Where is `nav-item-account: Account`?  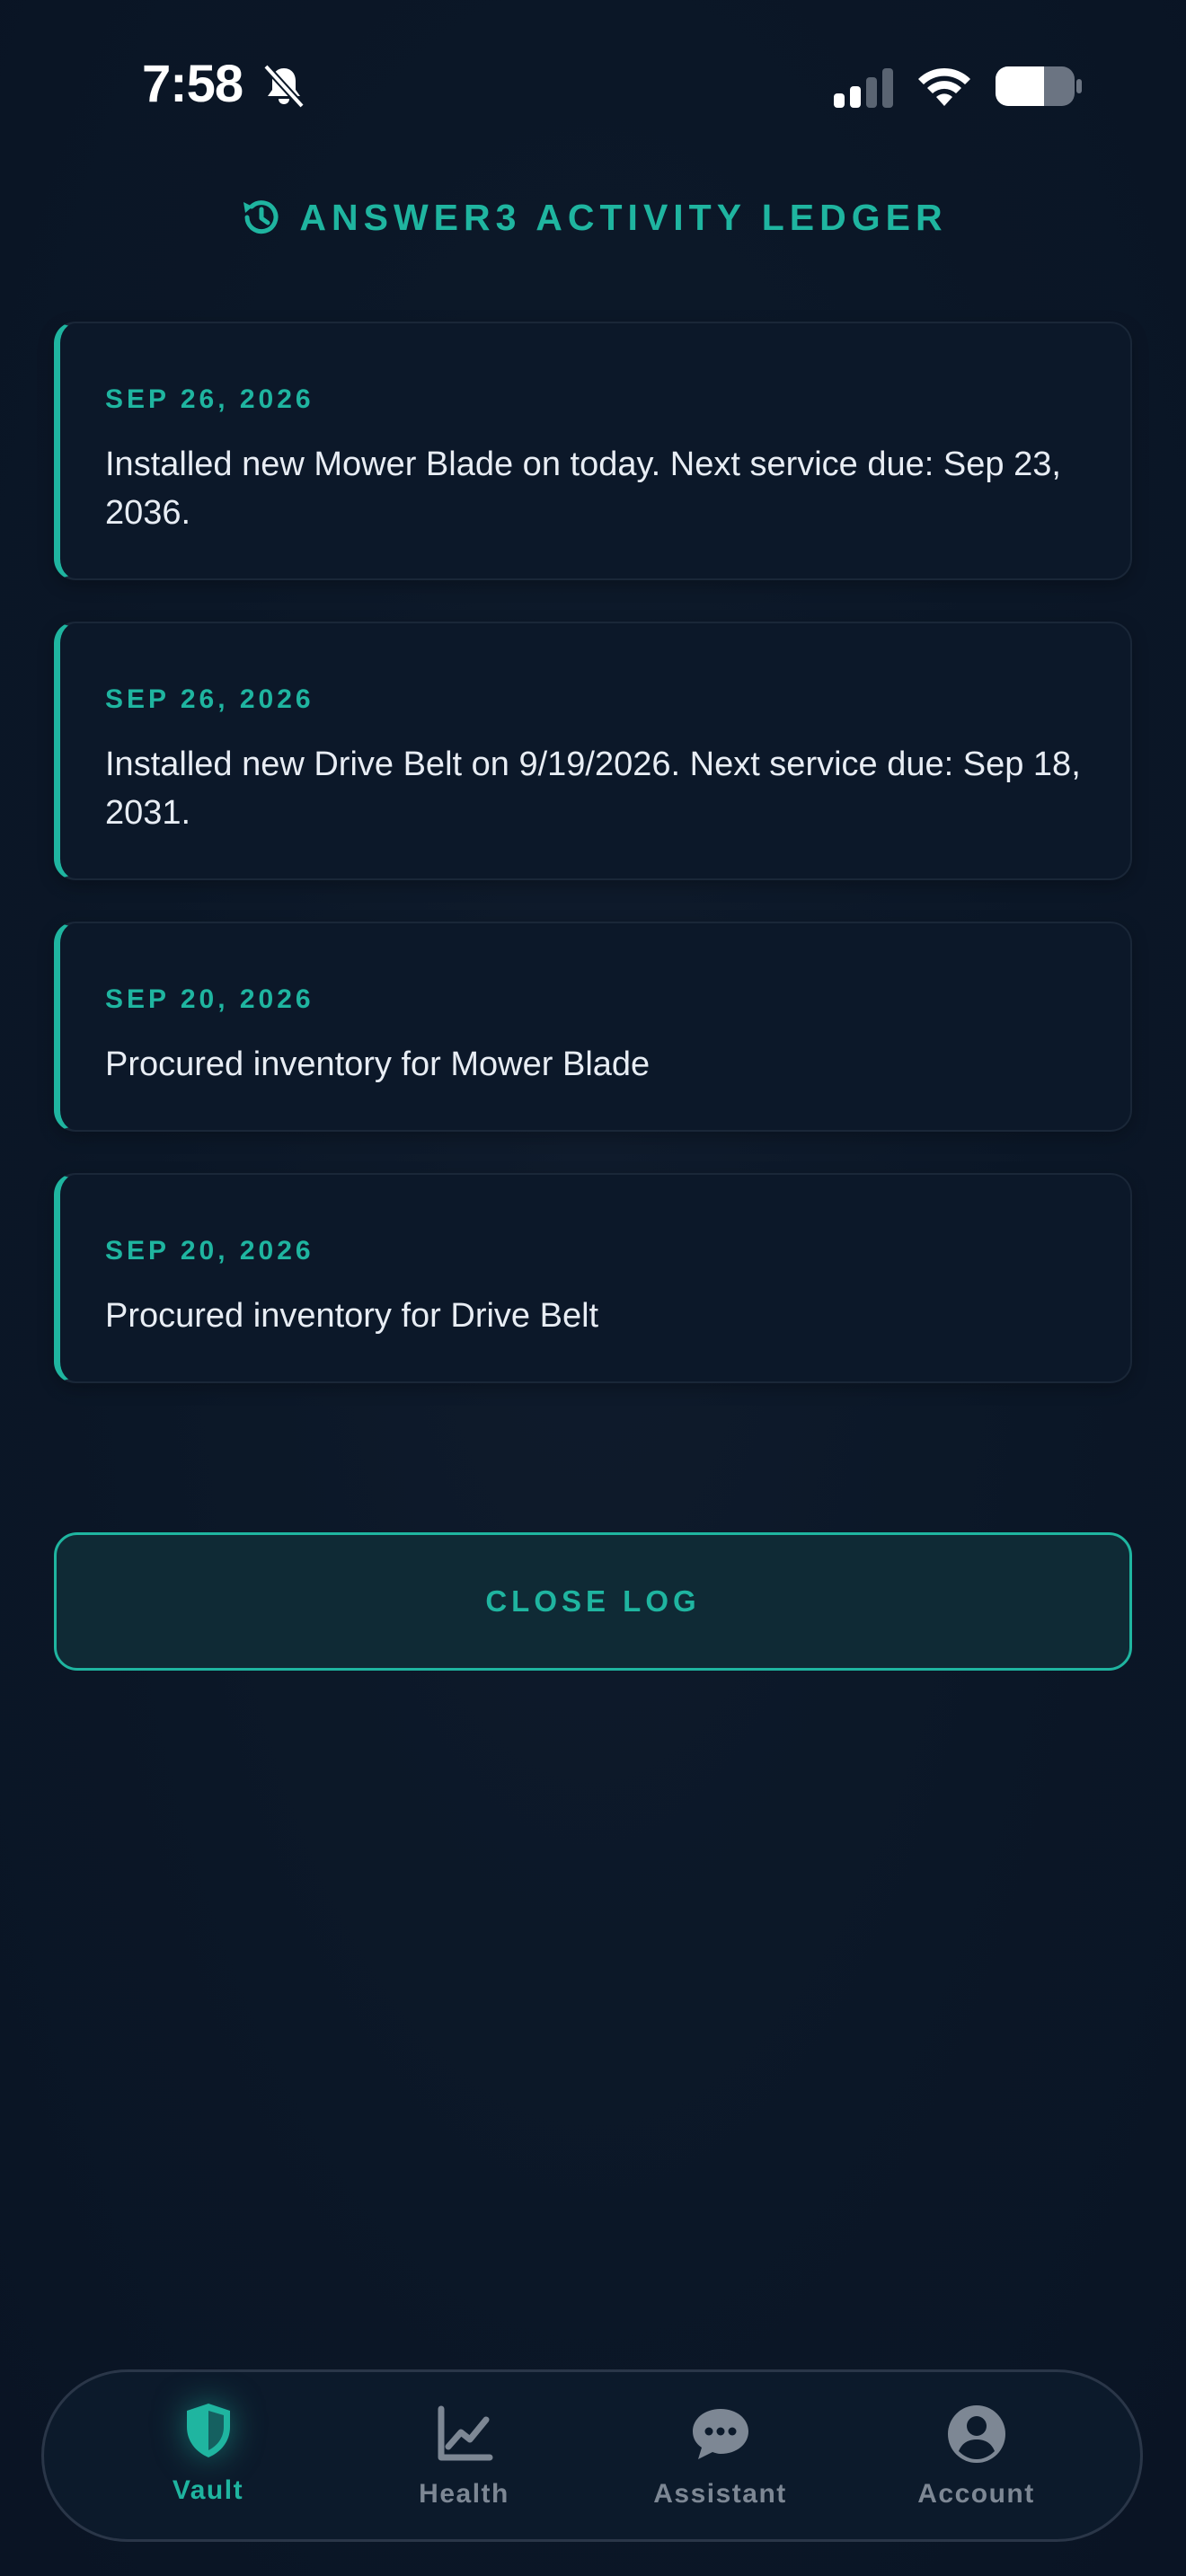
nav-item-account: Account is located at coordinates (976, 2455).